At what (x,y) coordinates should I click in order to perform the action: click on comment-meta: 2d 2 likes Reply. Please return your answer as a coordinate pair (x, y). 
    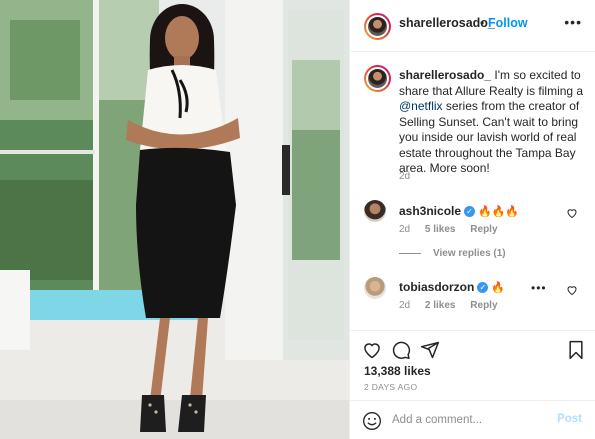
    Looking at the image, I should click on (454, 305).